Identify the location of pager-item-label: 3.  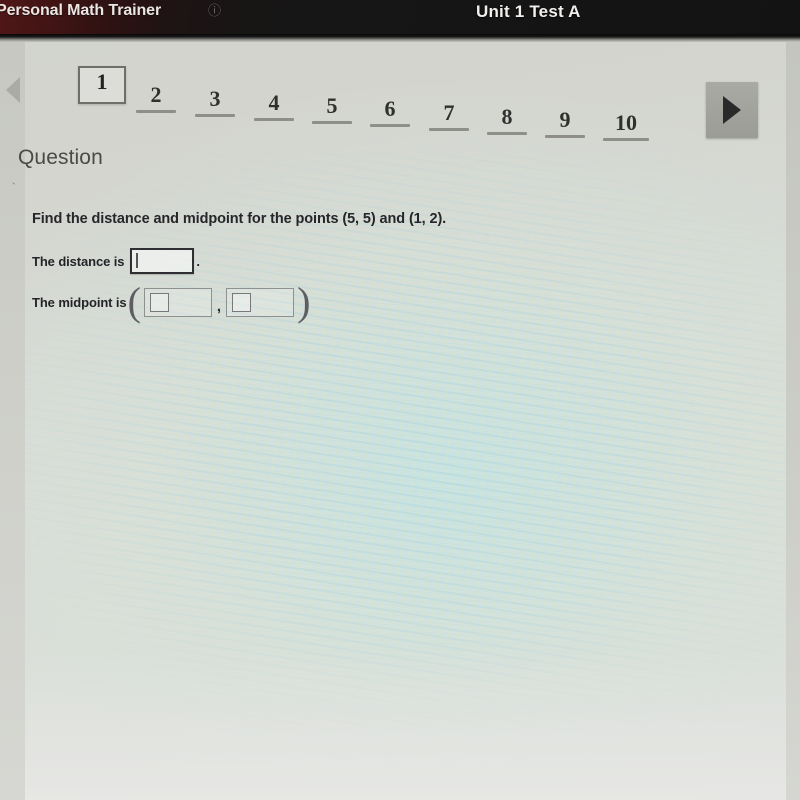
(215, 98).